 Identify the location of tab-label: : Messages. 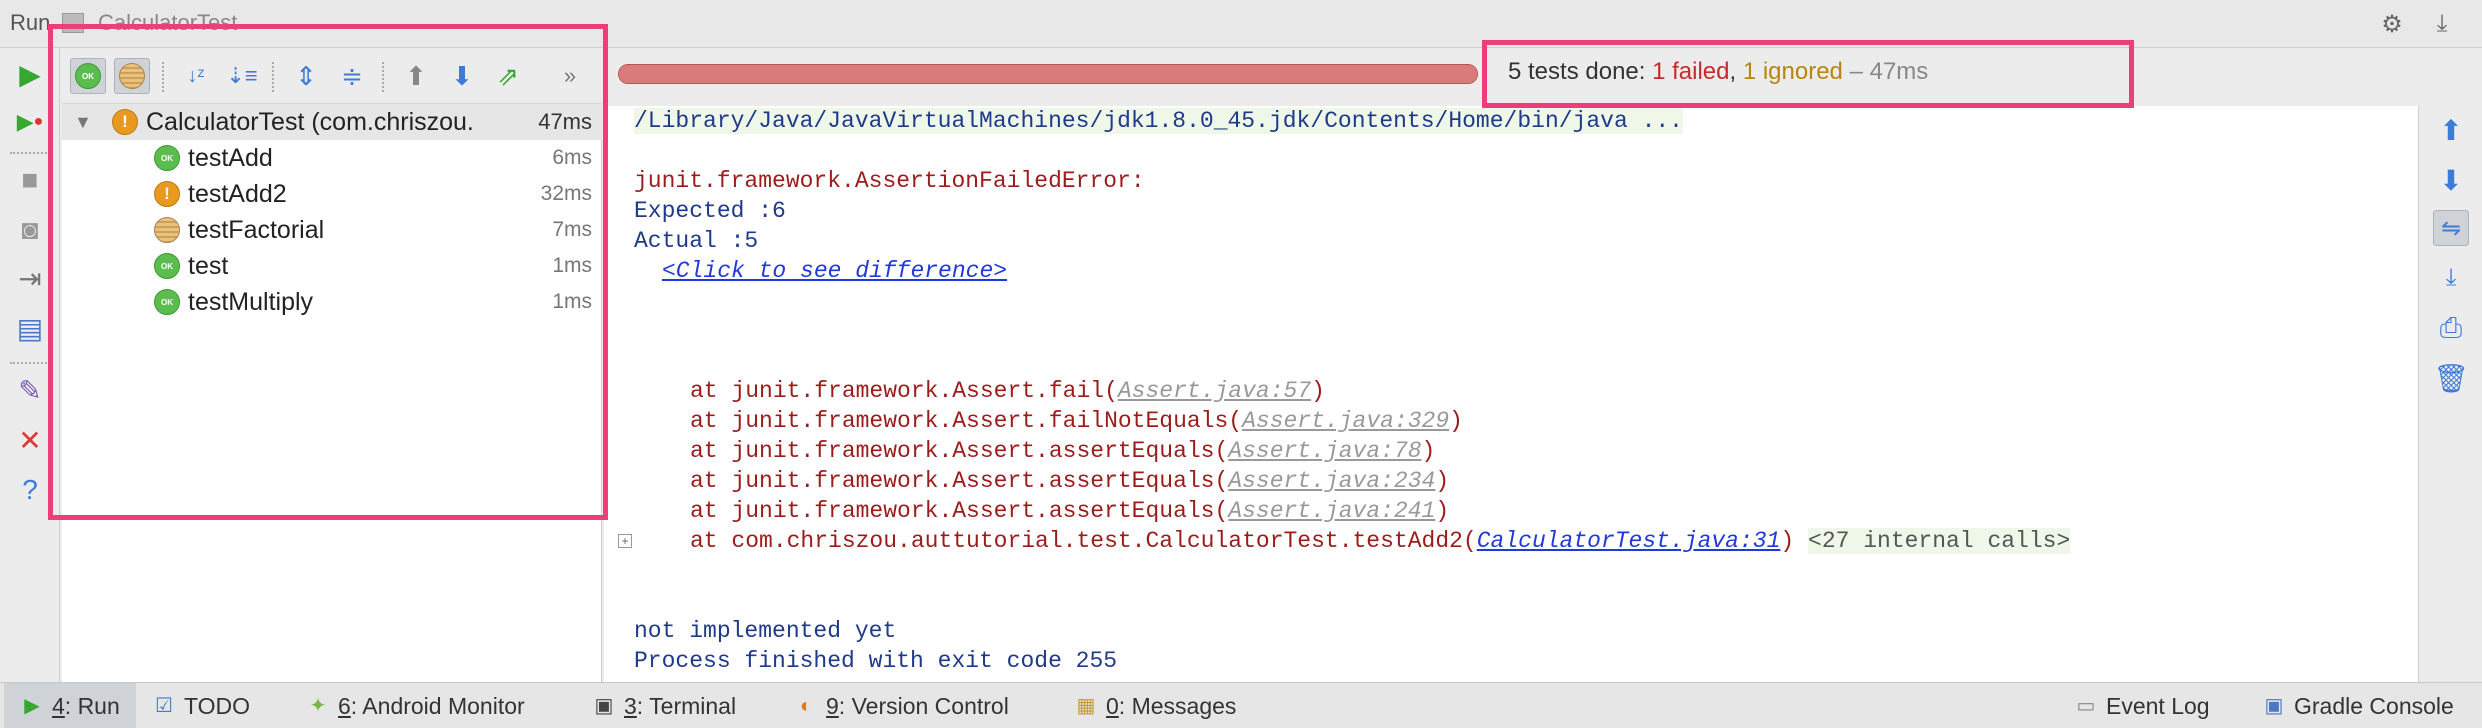
(1177, 705).